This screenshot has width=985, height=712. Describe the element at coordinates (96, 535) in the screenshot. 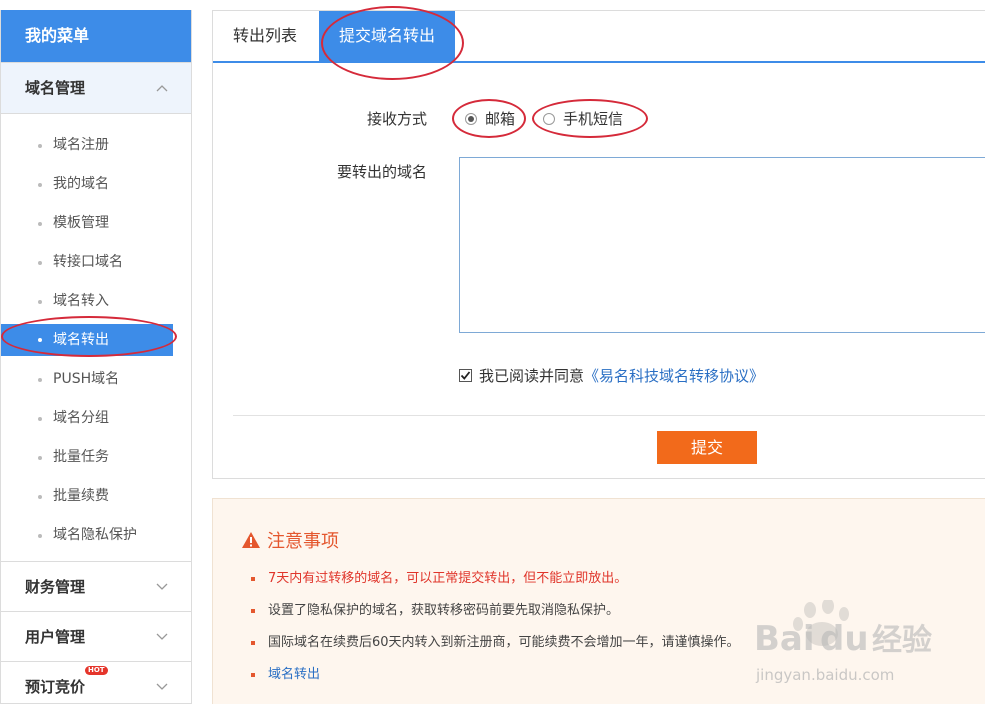

I see `sidebar-item-privacy: 域名隐私保护` at that location.